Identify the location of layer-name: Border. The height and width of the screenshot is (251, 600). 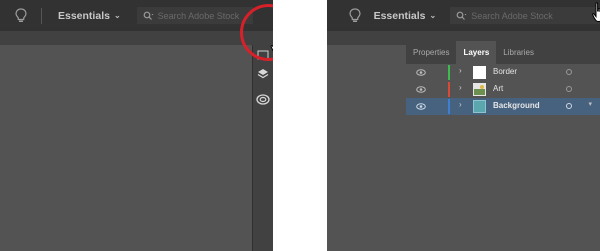
(505, 71).